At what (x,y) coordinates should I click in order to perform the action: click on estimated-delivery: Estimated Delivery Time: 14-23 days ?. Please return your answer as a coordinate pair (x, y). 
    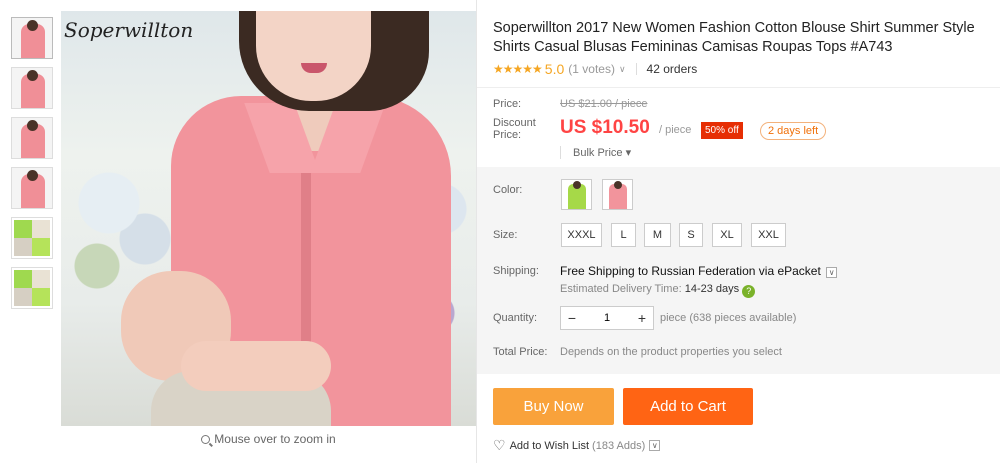
    Looking at the image, I should click on (658, 290).